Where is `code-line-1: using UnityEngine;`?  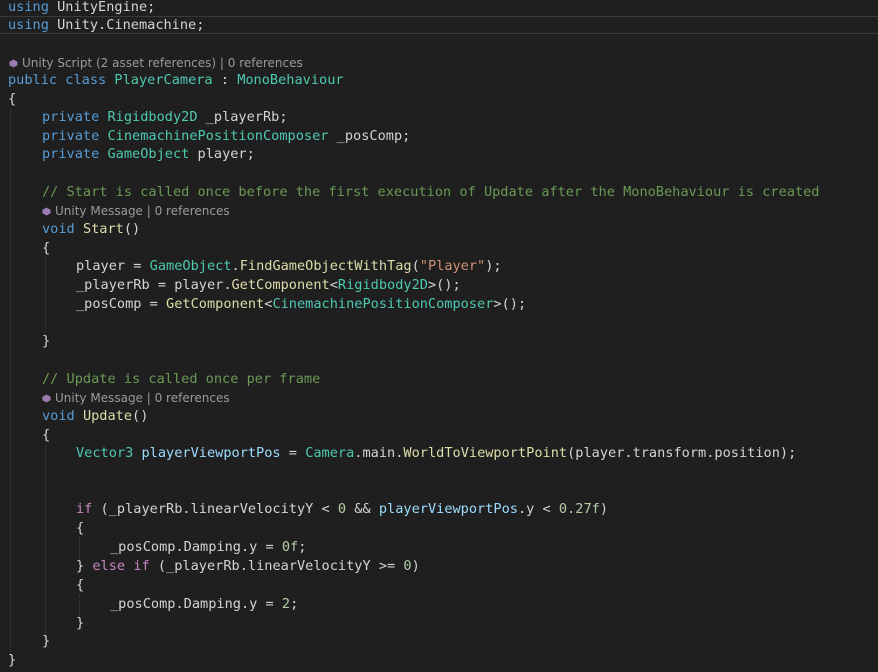 code-line-1: using UnityEngine; is located at coordinates (81, 8).